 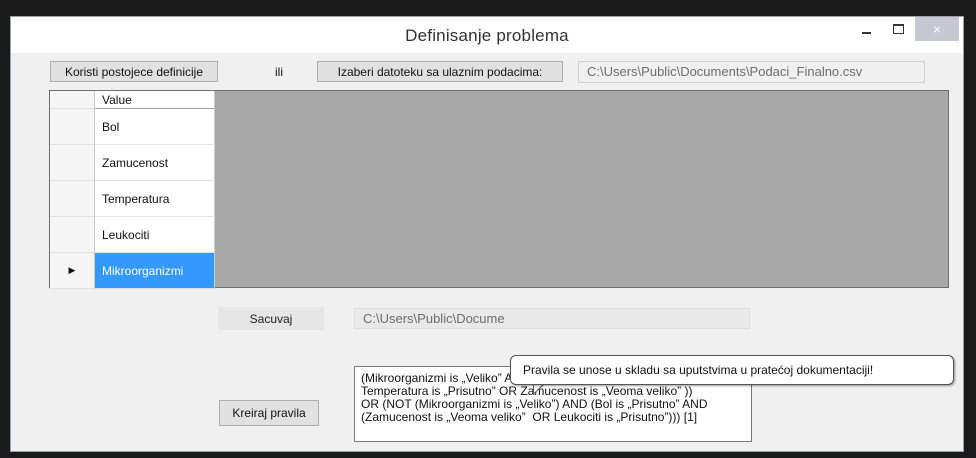 I want to click on row-header-current: ▶, so click(x=72, y=271).